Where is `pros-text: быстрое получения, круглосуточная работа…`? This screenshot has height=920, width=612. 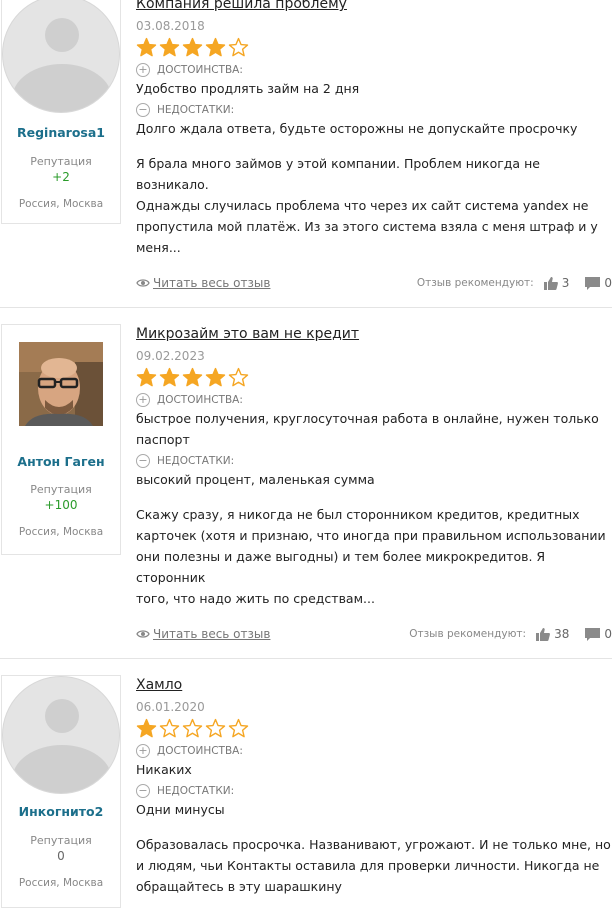
pros-text: быстрое получения, круглосуточная работа… is located at coordinates (374, 429).